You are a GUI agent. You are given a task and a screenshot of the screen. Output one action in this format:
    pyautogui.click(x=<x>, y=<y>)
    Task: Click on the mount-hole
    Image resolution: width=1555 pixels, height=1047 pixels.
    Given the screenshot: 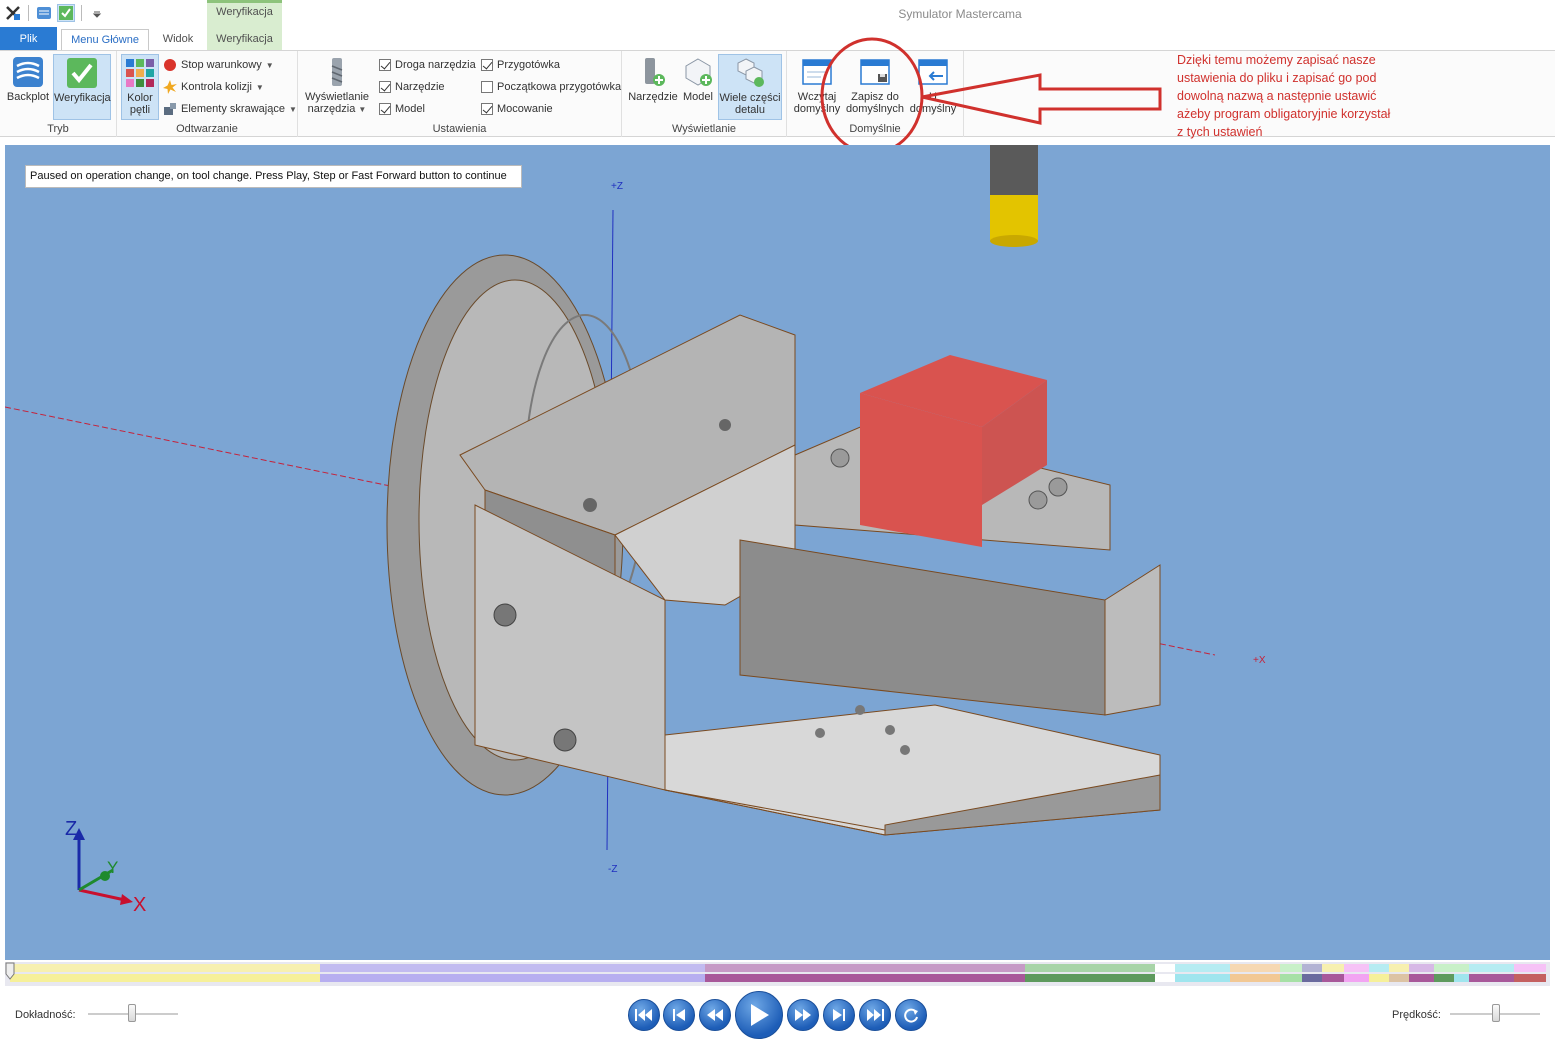 What is the action you would take?
    pyautogui.click(x=905, y=750)
    